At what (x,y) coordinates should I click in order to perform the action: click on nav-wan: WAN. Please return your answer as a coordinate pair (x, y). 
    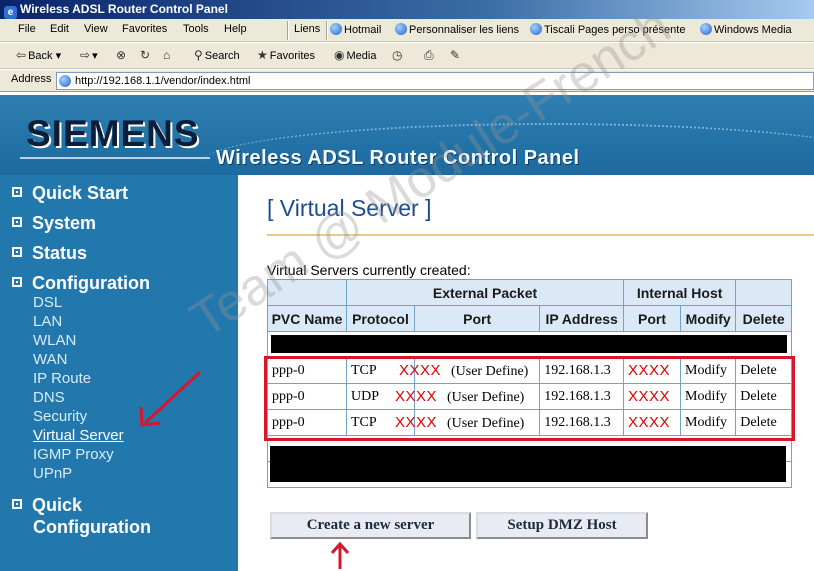
    Looking at the image, I should click on (50, 359).